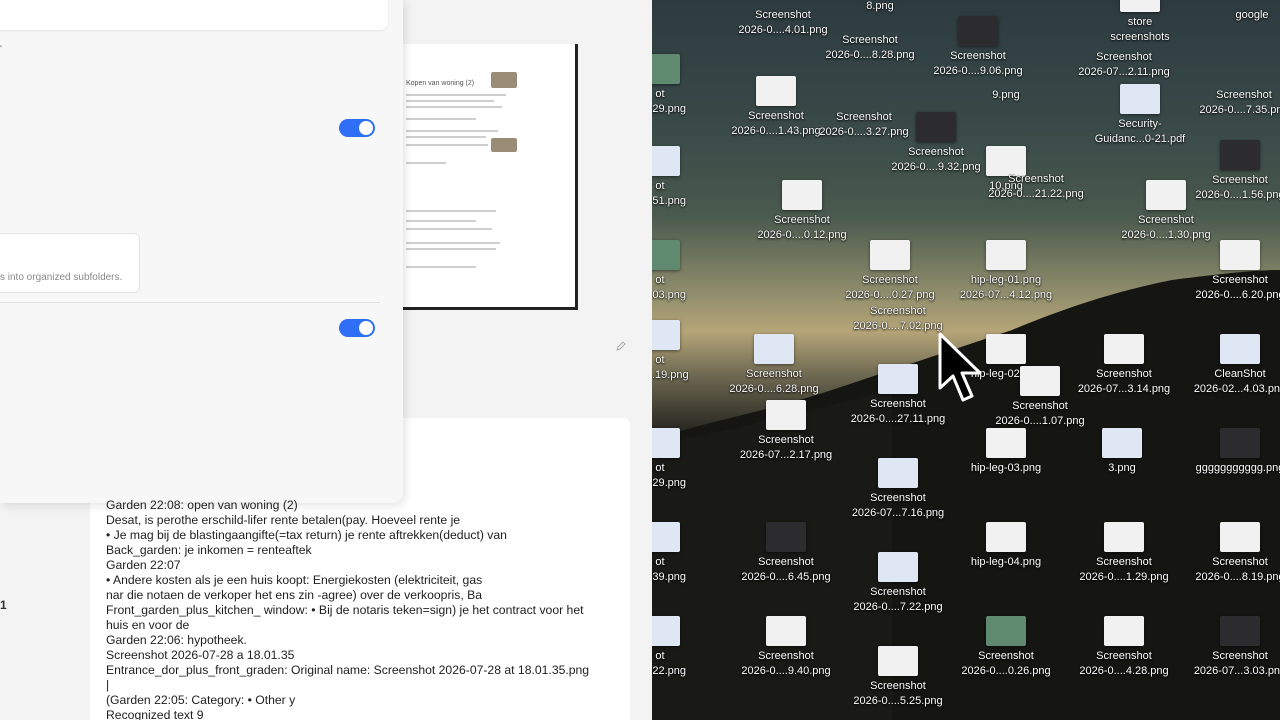  I want to click on ocr-line: Garden 22:08: open van woning (2), so click(202, 505).